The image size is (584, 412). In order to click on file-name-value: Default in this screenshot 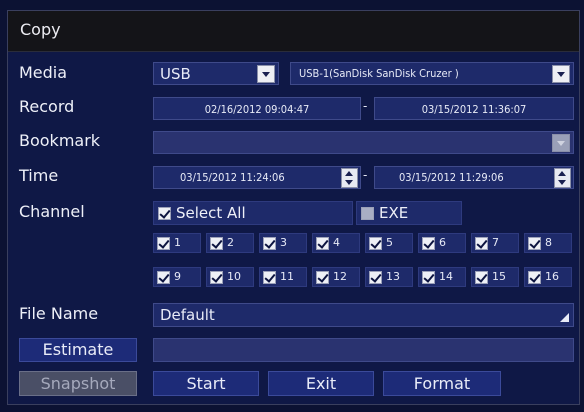, I will do `click(187, 315)`.